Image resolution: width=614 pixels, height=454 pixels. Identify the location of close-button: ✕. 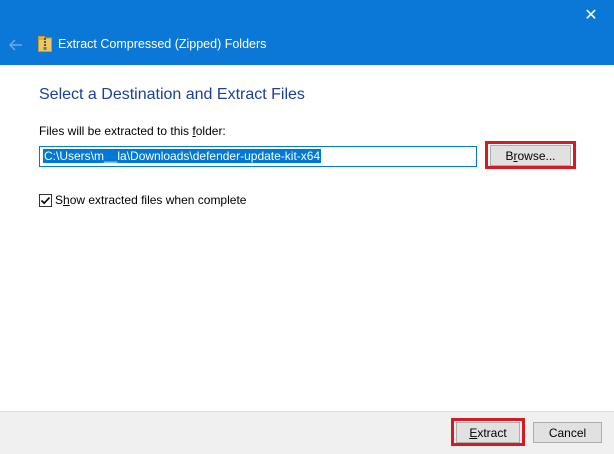
(591, 15).